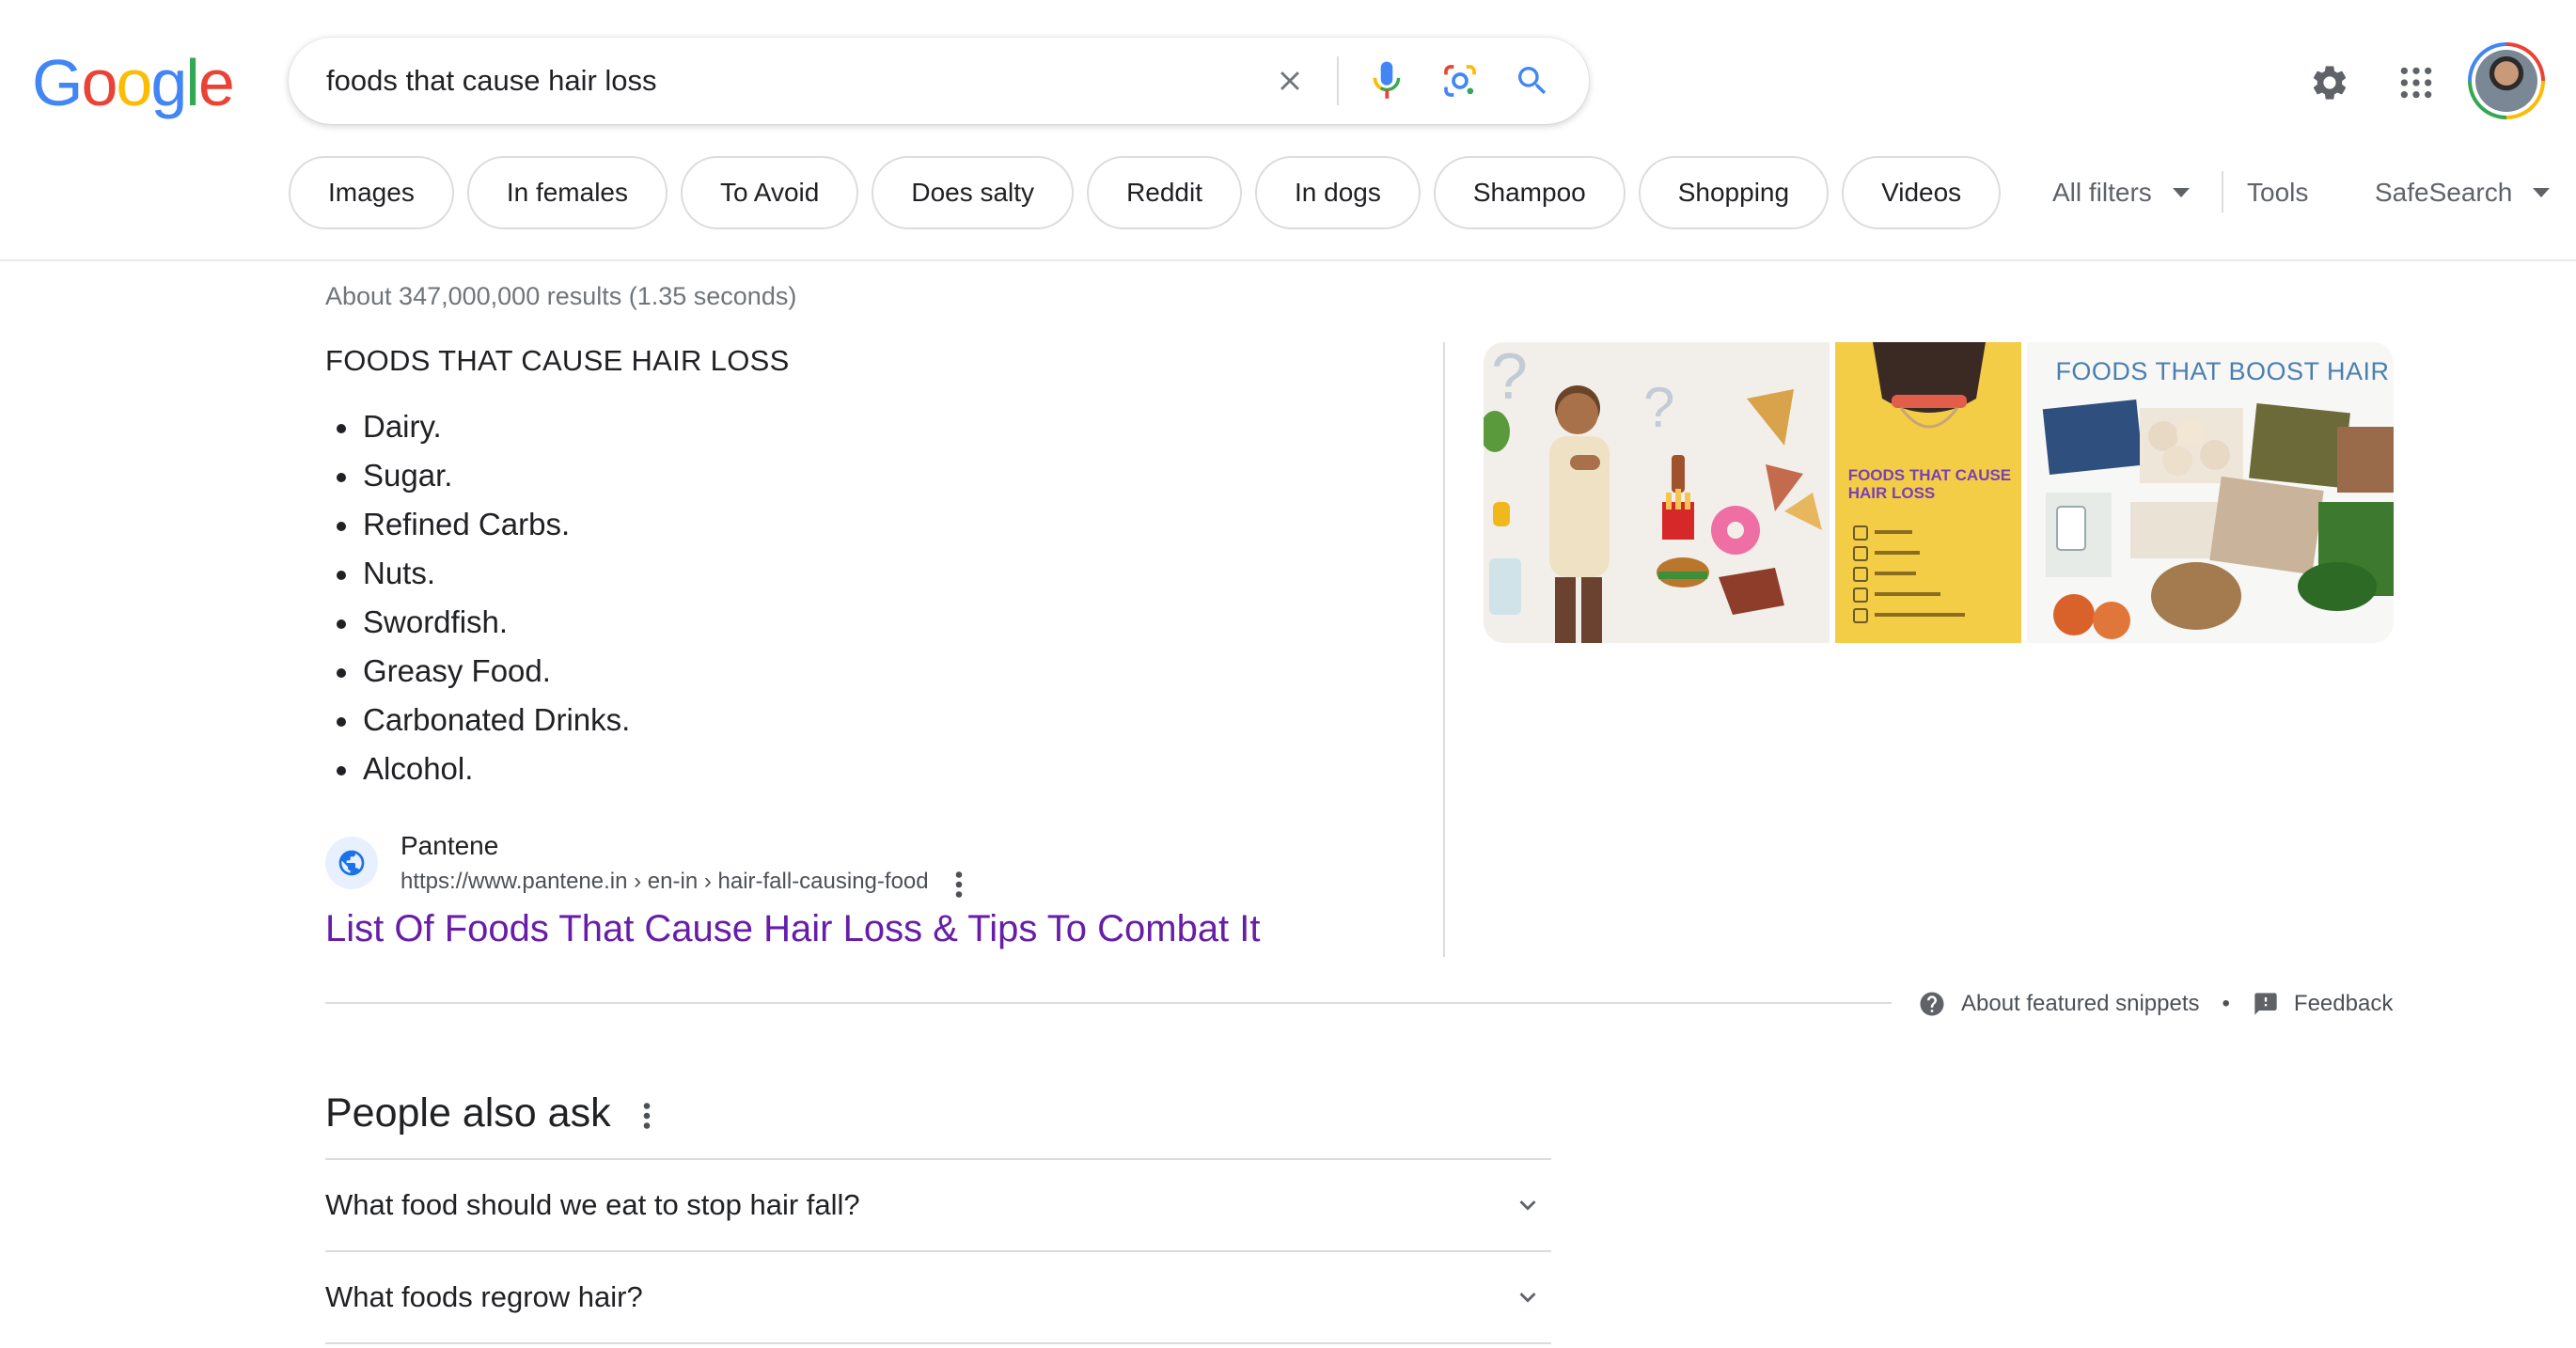  I want to click on tools-button: Tools, so click(2277, 192).